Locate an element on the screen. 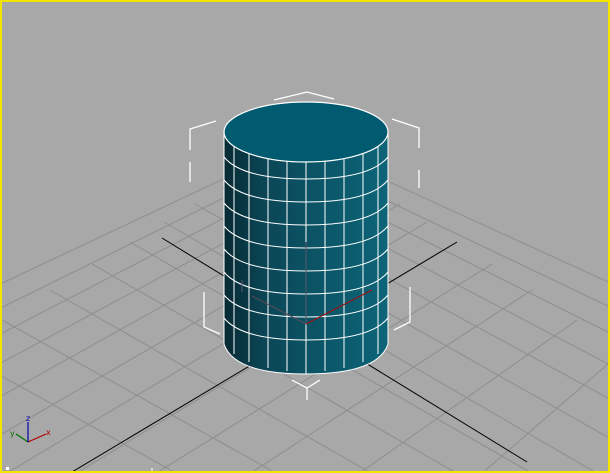 This screenshot has height=473, width=610. axis-y-label: y is located at coordinates (12, 433).